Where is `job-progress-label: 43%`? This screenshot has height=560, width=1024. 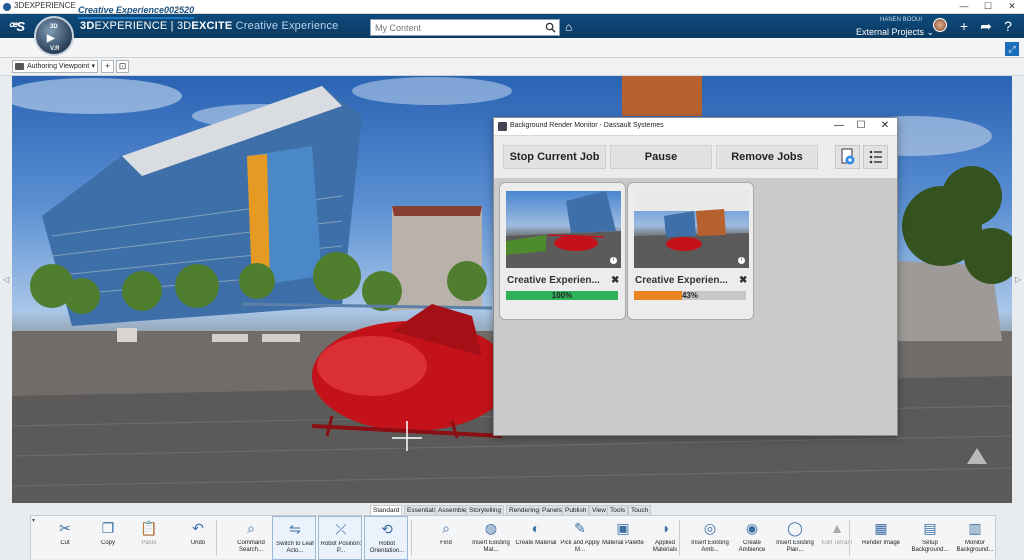 job-progress-label: 43% is located at coordinates (689, 295).